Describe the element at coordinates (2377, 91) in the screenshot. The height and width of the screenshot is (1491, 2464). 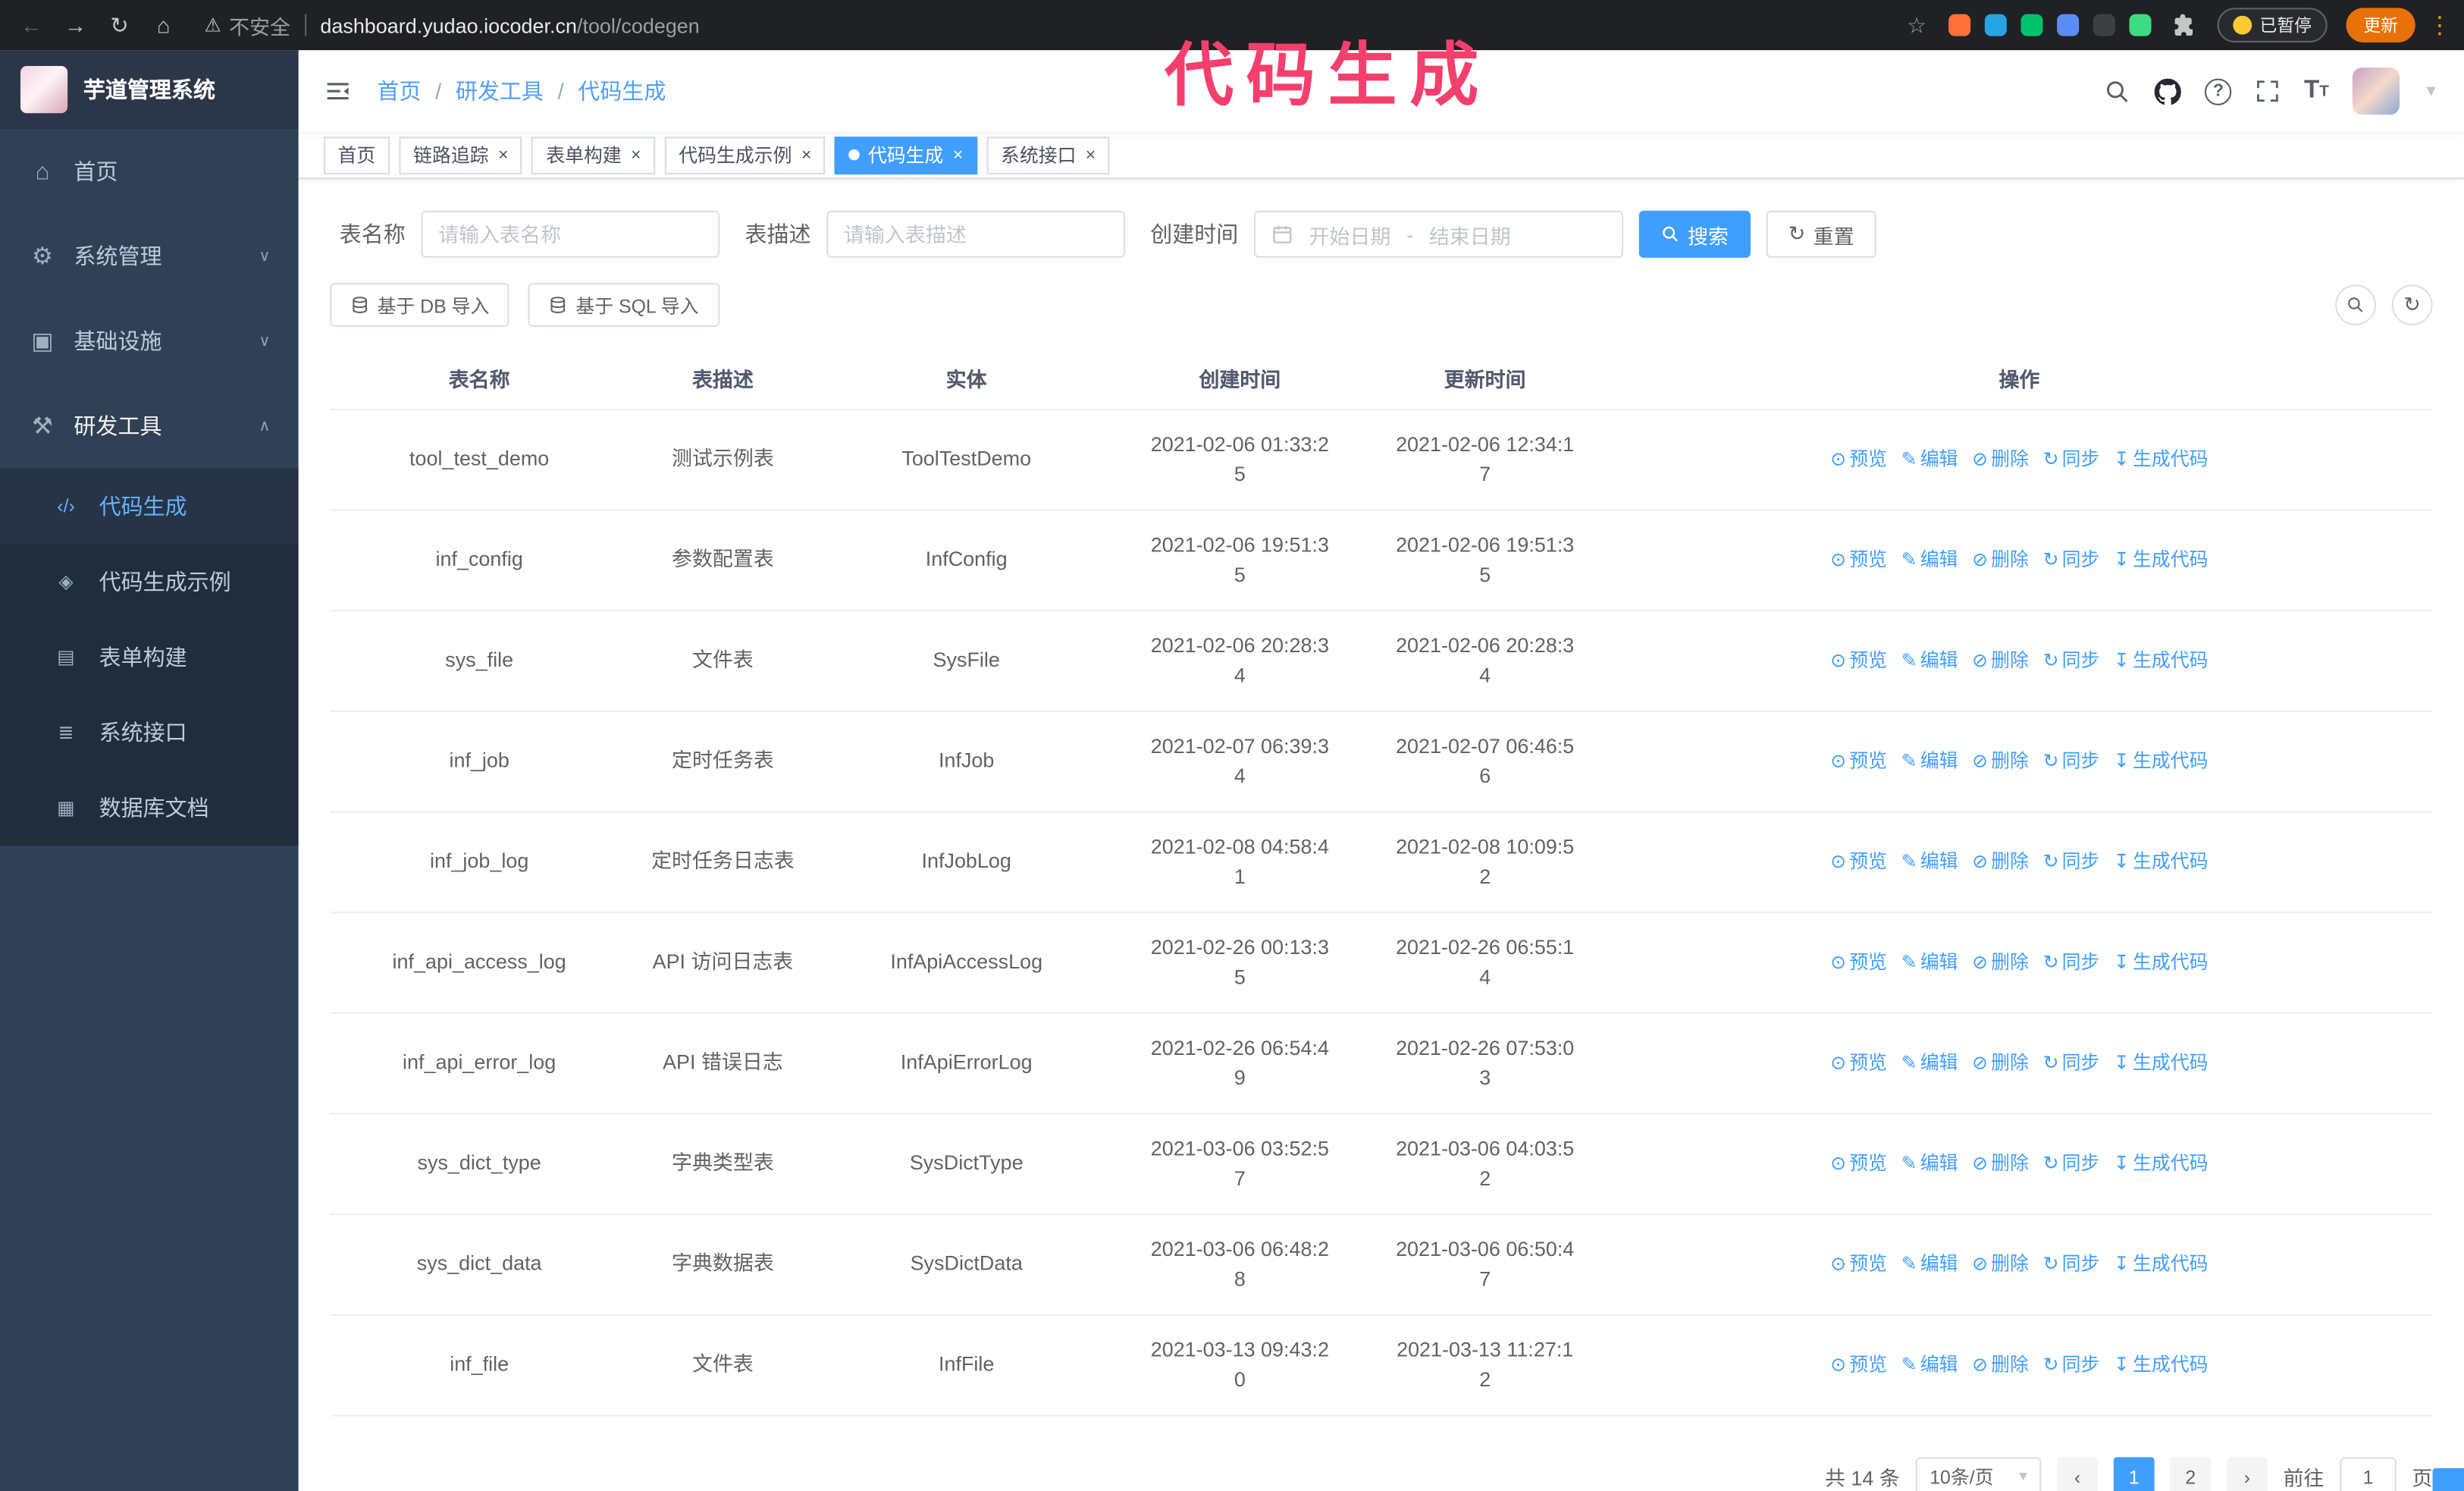
I see `user-avatar` at that location.